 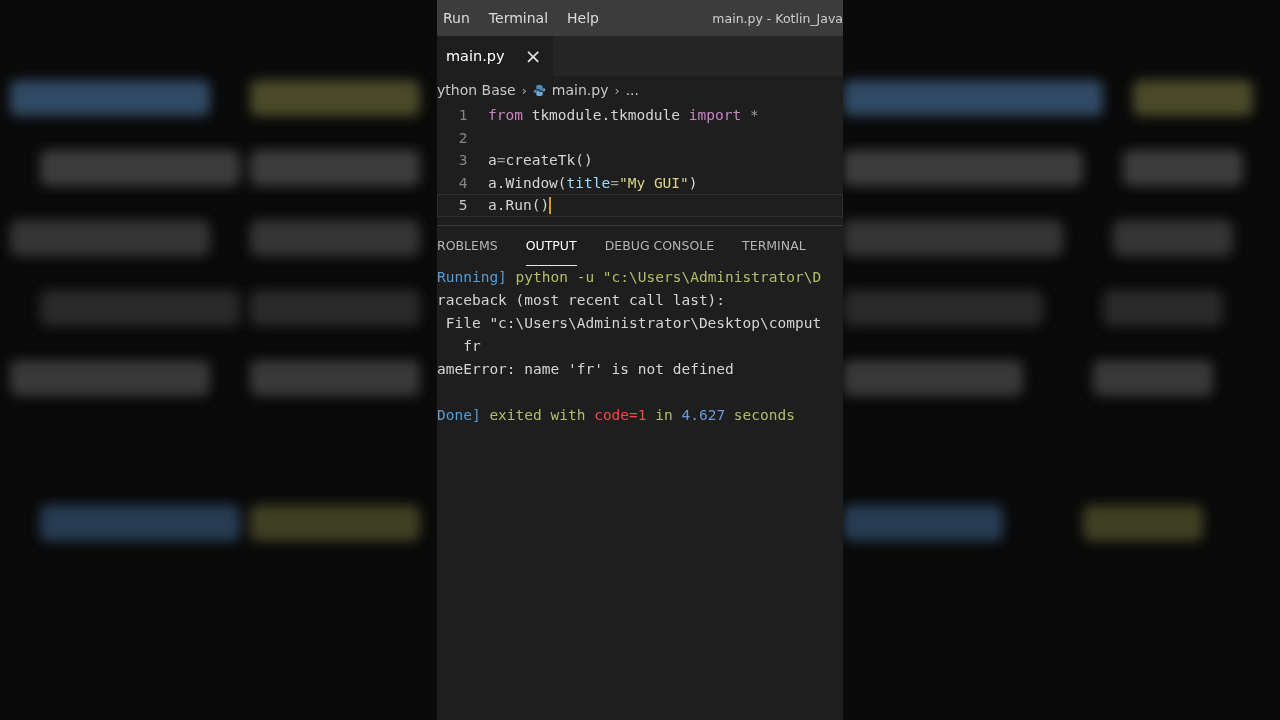 What do you see at coordinates (461, 18) in the screenshot?
I see `menu-item: Run` at bounding box center [461, 18].